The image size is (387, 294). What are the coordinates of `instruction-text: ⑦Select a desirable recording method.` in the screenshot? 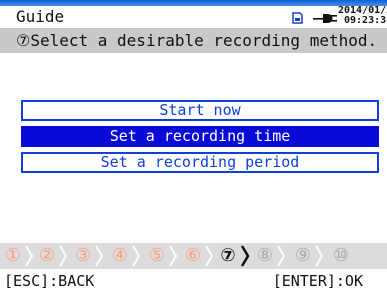 It's located at (197, 40).